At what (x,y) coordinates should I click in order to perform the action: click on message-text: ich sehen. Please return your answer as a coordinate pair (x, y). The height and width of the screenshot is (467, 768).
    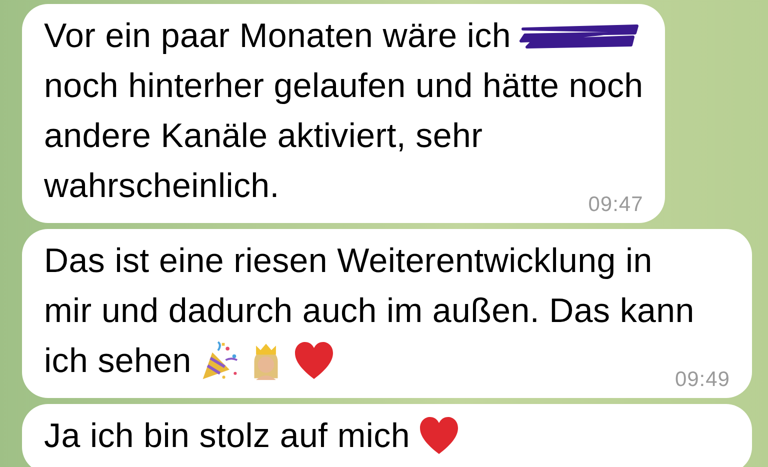
    Looking at the image, I should click on (118, 361).